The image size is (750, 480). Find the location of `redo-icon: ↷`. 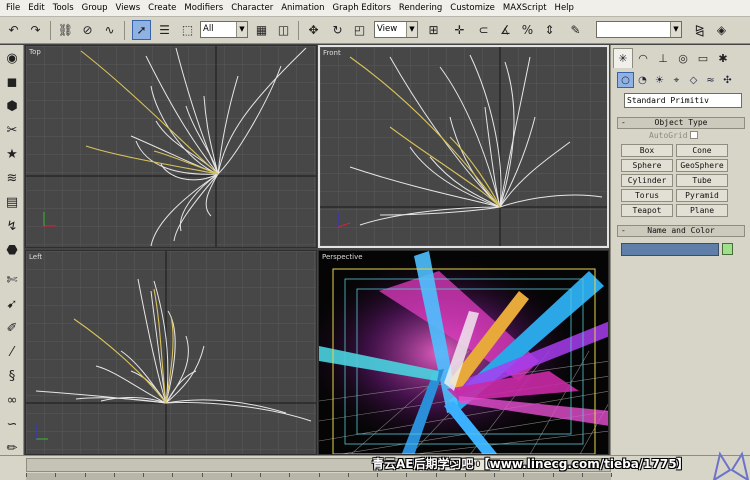

redo-icon: ↷ is located at coordinates (35, 30).